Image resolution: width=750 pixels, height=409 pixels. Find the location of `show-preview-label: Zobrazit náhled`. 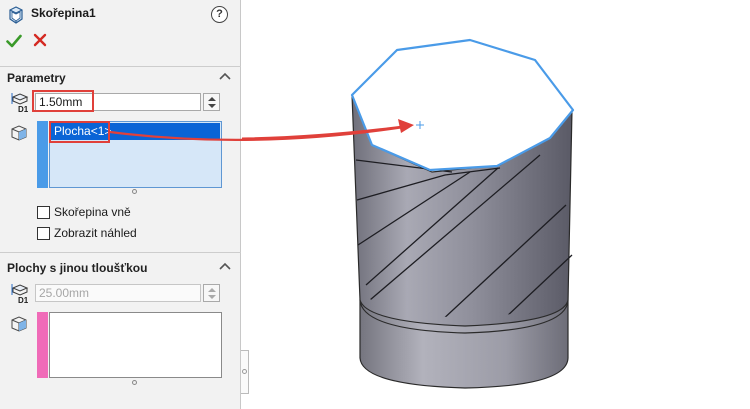

show-preview-label: Zobrazit náhled is located at coordinates (95, 233).